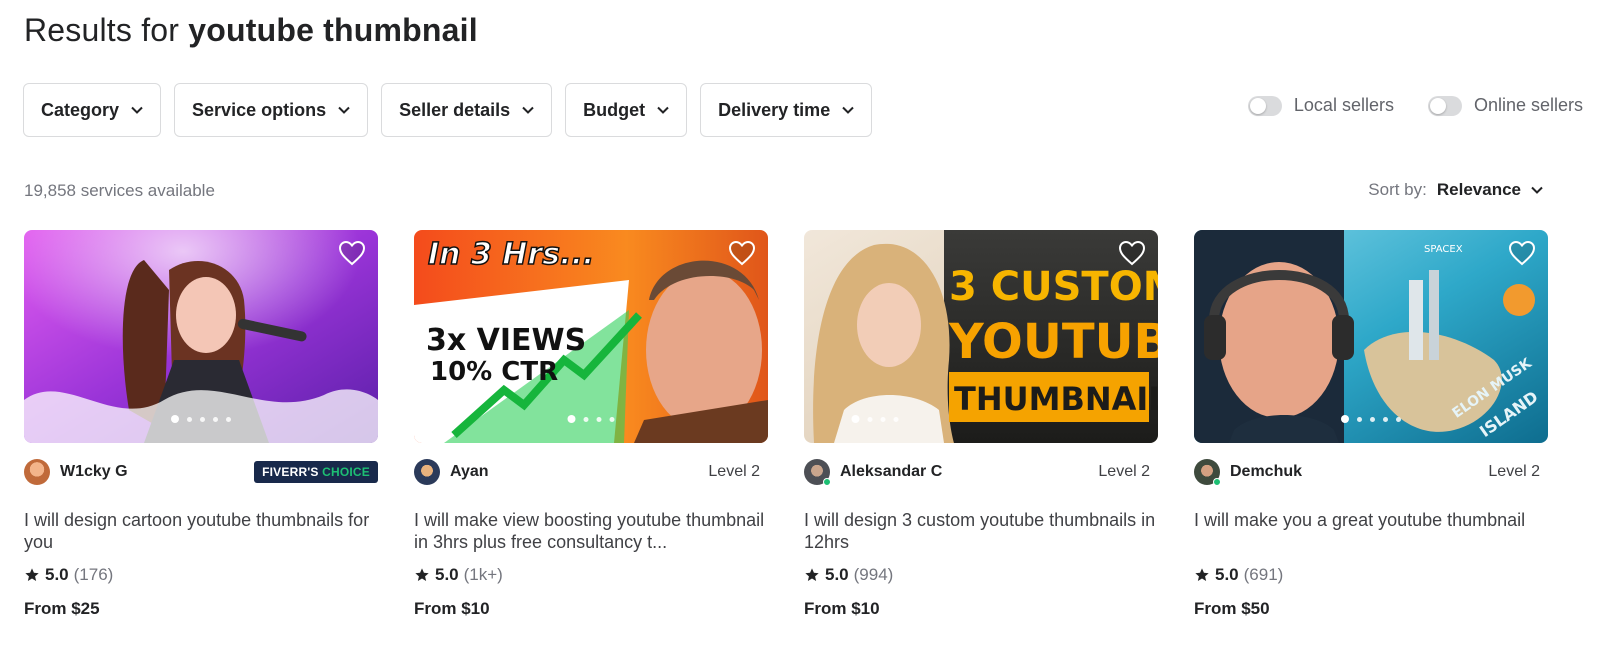 The image size is (1600, 655). I want to click on seller-name: W1cky G, so click(94, 472).